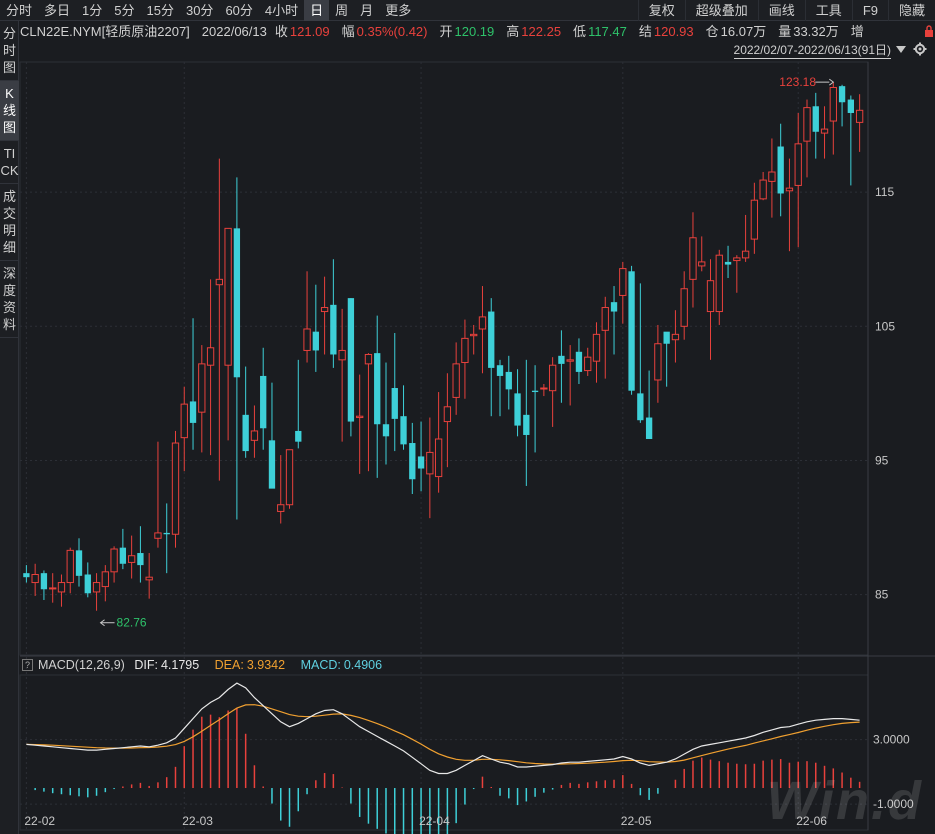 Image resolution: width=935 pixels, height=834 pixels. I want to click on high-label: 高, so click(513, 31).